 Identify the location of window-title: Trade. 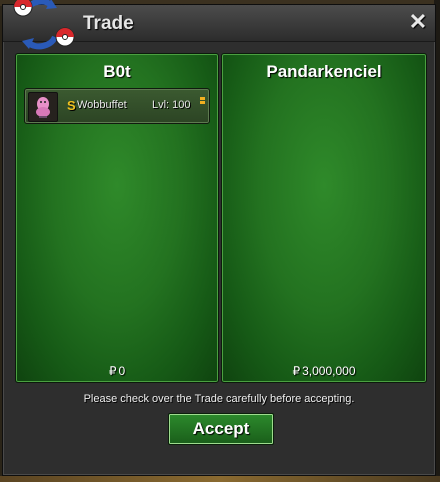
(108, 23).